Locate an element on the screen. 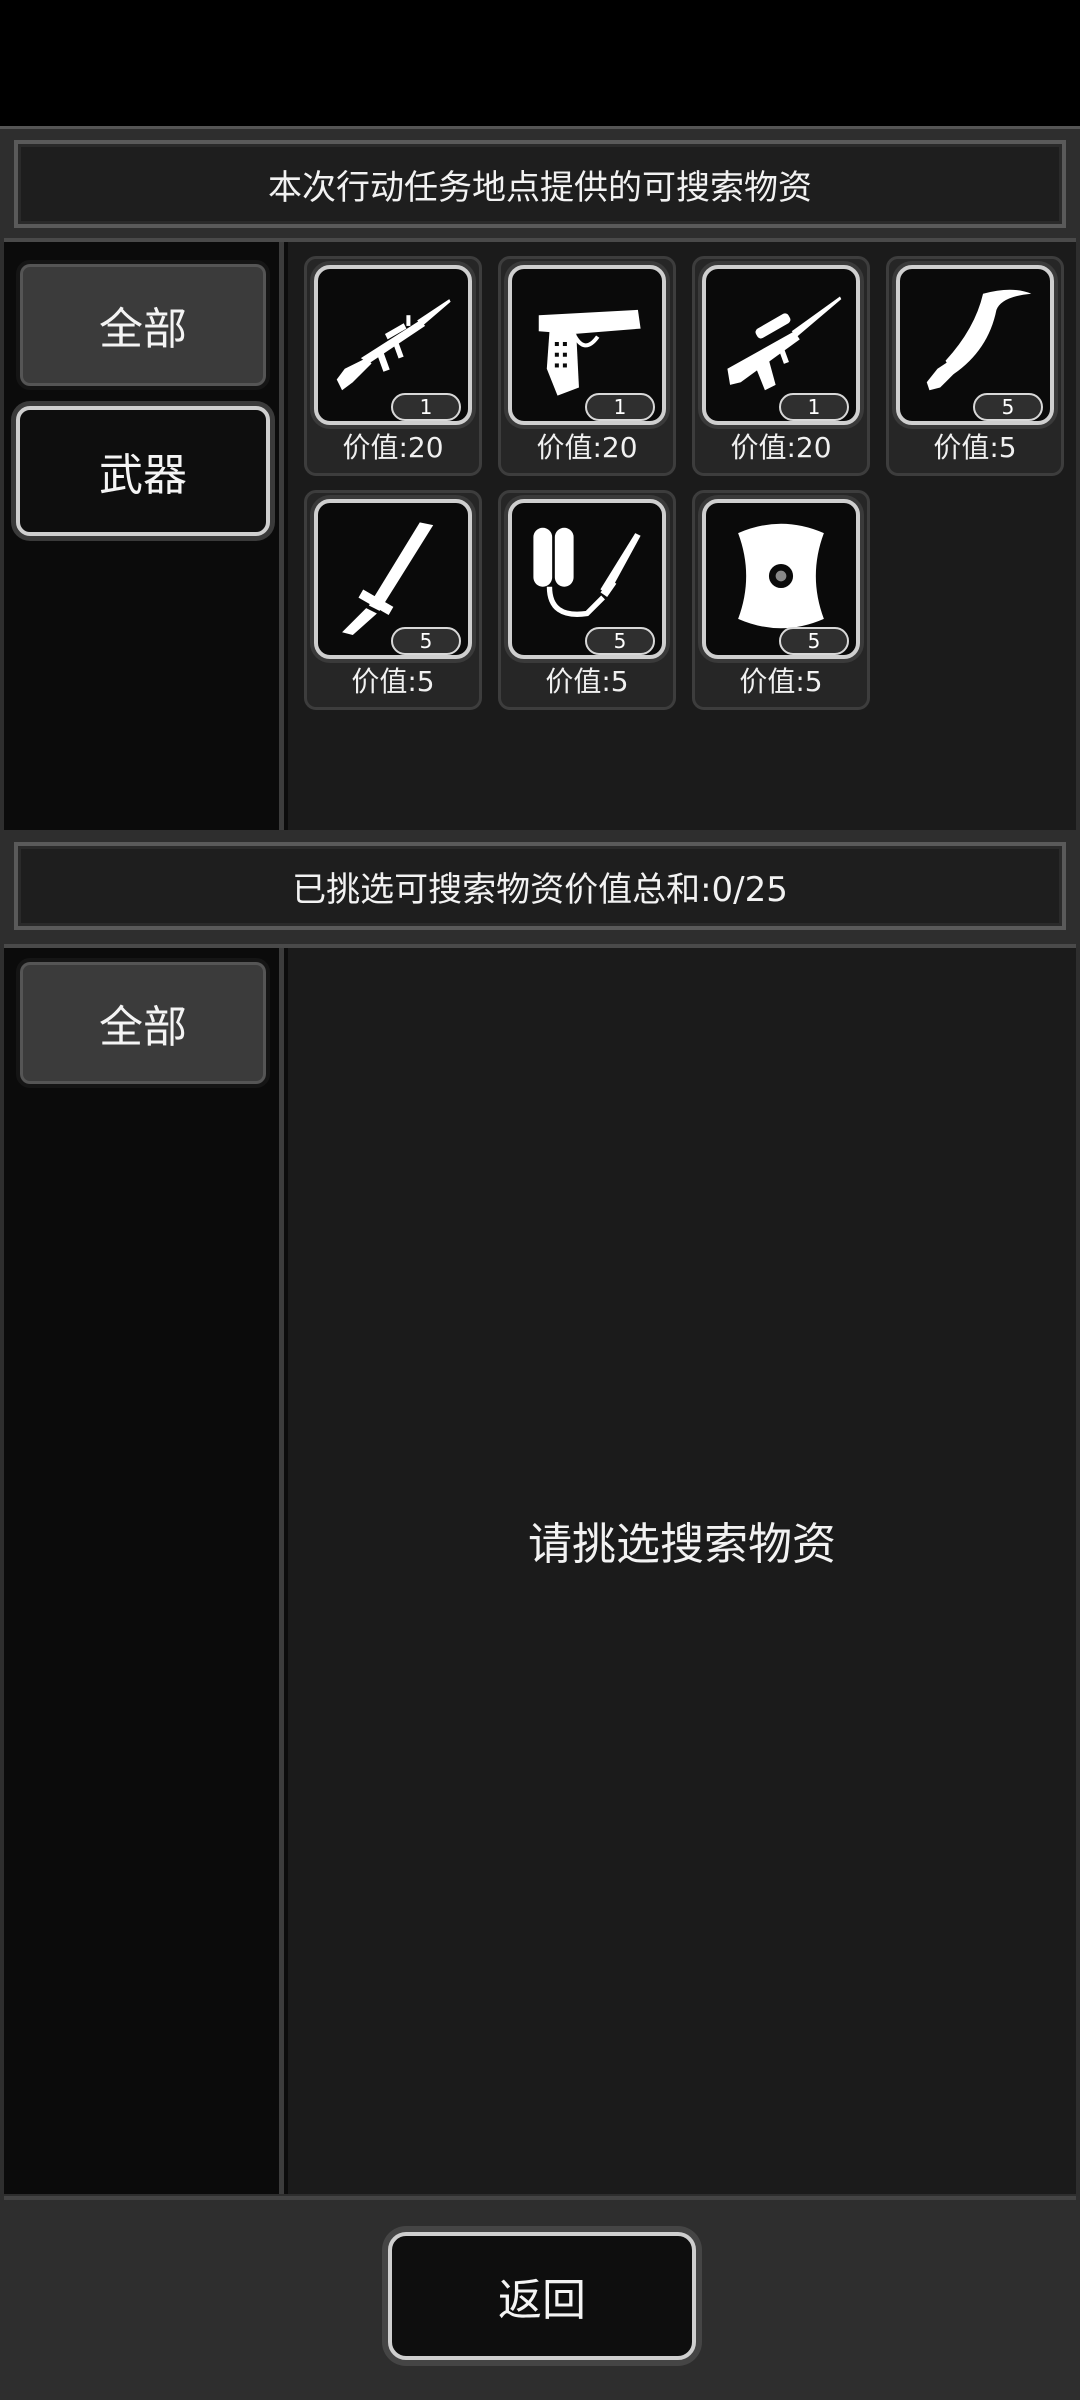 This screenshot has height=2400, width=1080. item-shield: 5 价值:5 is located at coordinates (781, 600).